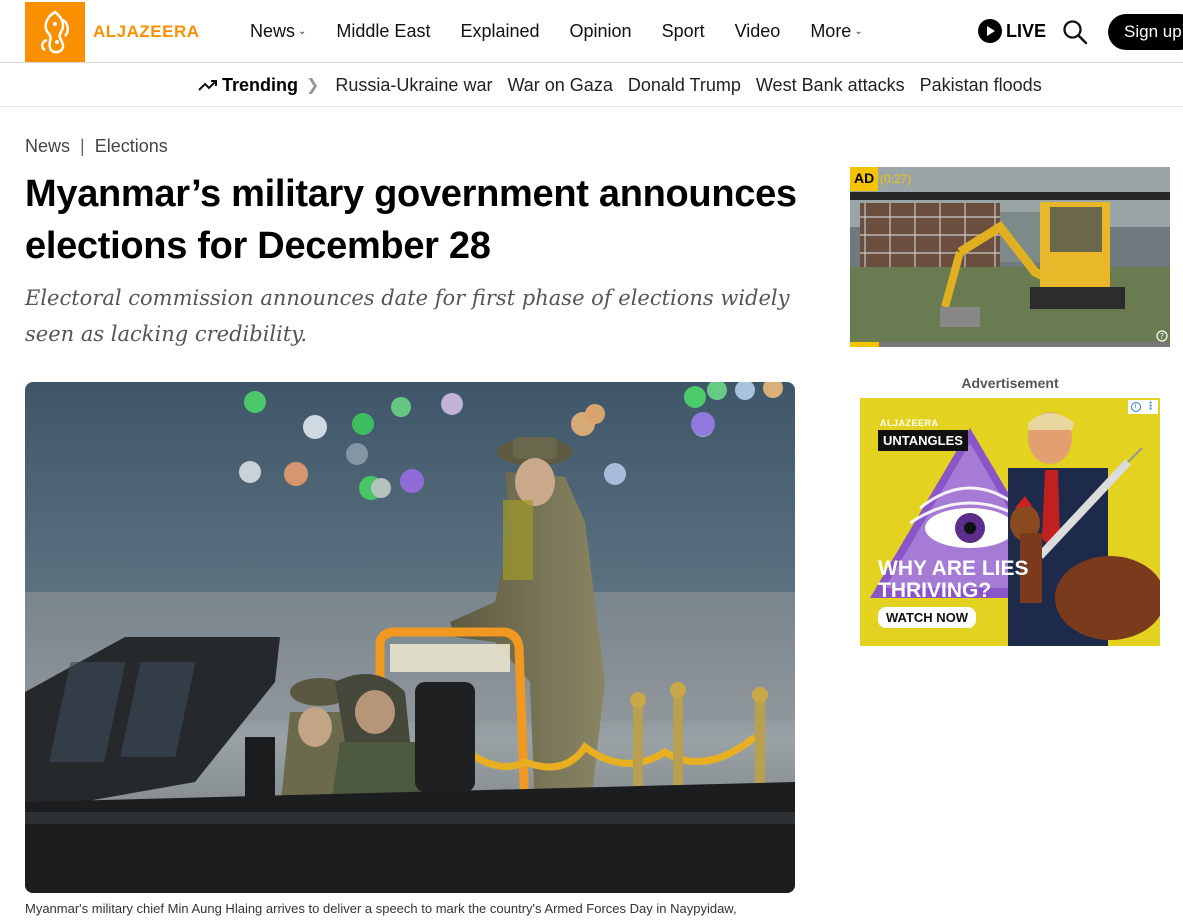 The width and height of the screenshot is (1183, 920). I want to click on trending-link-trump: Donald Trump, so click(684, 85).